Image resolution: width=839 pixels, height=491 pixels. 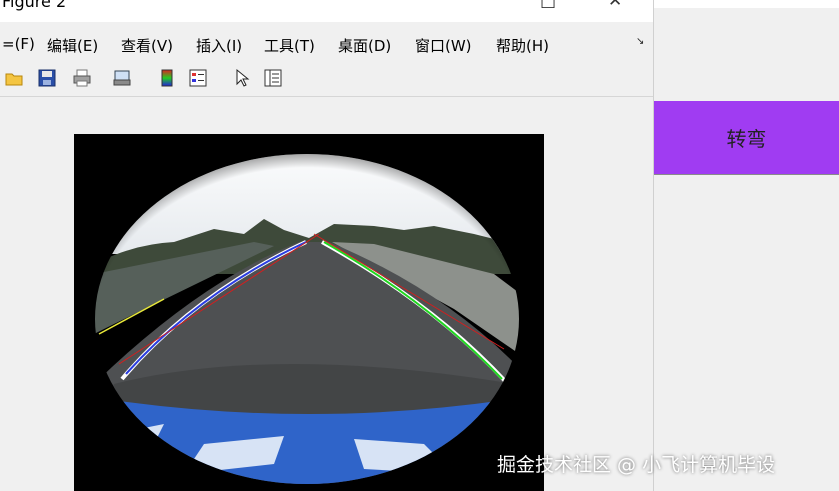 I want to click on menu-file: =(F), so click(x=18, y=44).